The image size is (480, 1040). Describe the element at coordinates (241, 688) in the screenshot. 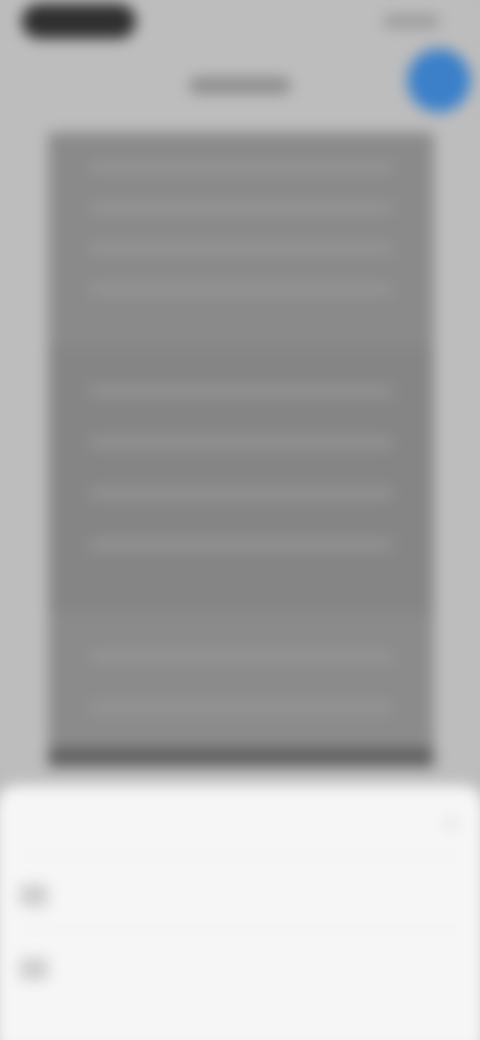

I see `preview-section` at that location.